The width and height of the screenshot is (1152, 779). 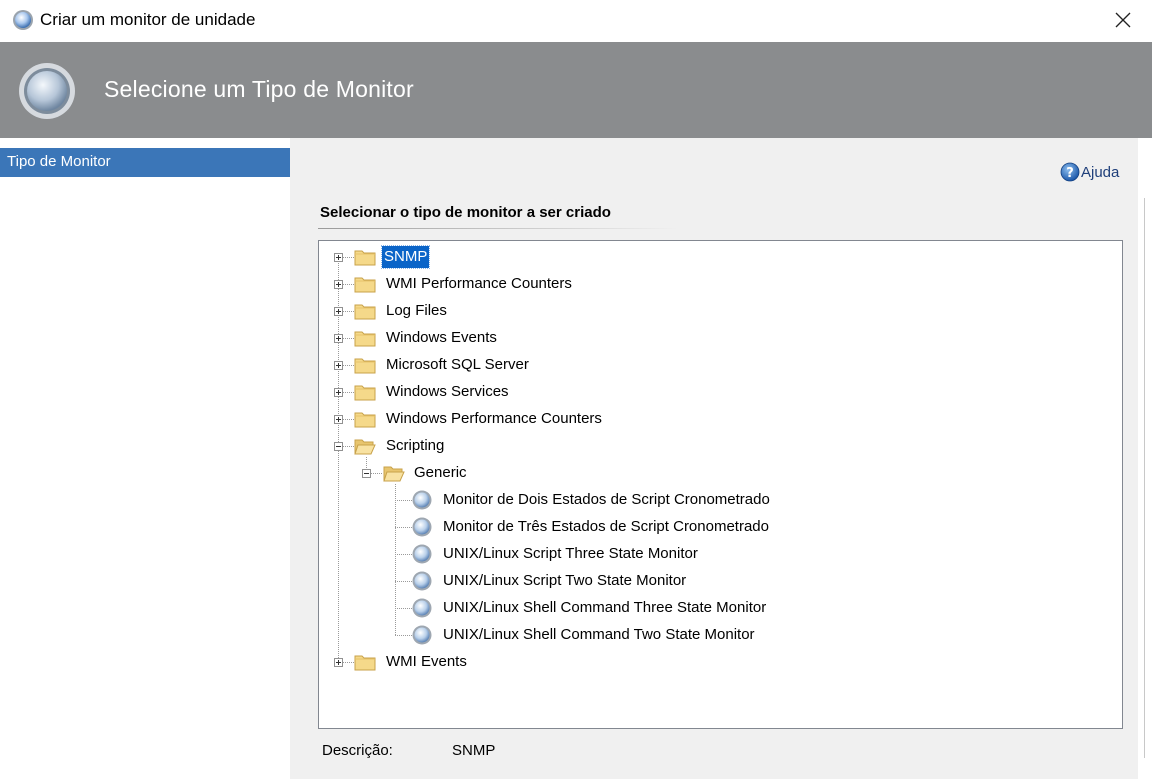 I want to click on page-title: Selecione um Tipo de Monitor, so click(x=259, y=89).